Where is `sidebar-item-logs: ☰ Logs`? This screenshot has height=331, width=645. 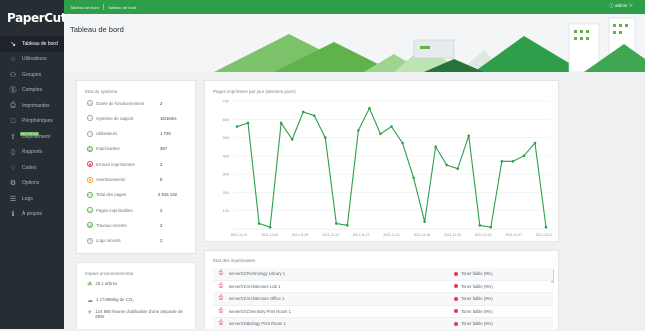 sidebar-item-logs: ☰ Logs is located at coordinates (32, 199).